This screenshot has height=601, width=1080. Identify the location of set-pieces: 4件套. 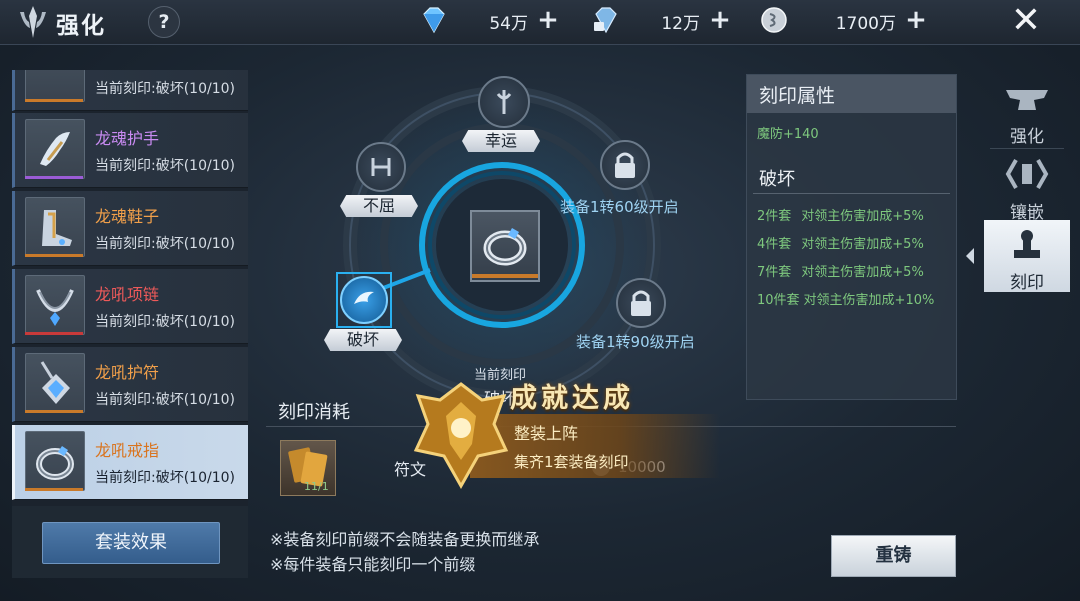
(774, 244).